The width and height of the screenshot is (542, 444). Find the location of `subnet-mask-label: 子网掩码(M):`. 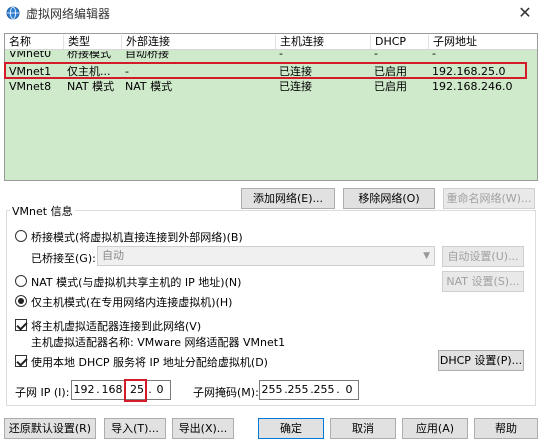

subnet-mask-label: 子网掩码(M): is located at coordinates (226, 392).